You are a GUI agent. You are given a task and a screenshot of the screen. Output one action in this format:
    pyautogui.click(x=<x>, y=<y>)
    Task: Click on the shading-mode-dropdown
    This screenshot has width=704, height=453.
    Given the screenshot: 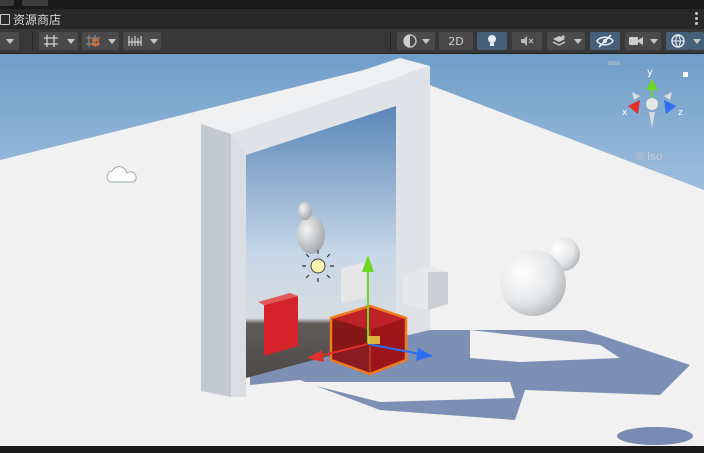 What is the action you would take?
    pyautogui.click(x=416, y=41)
    